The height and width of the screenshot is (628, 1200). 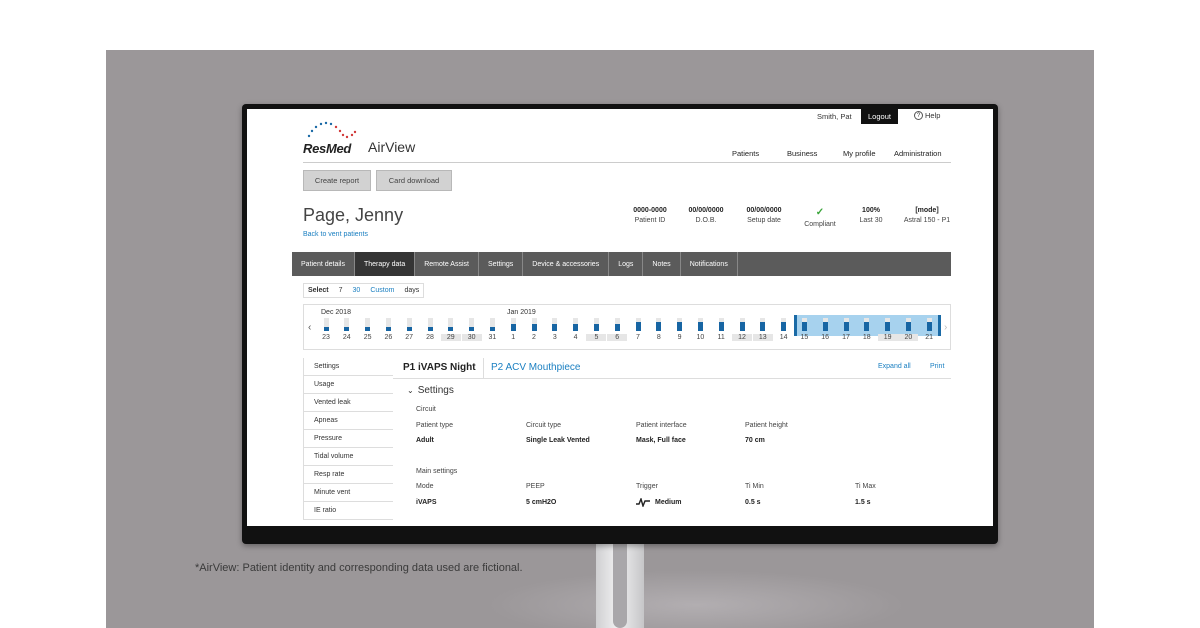 I want to click on calendar-day-label: 13, so click(x=762, y=337).